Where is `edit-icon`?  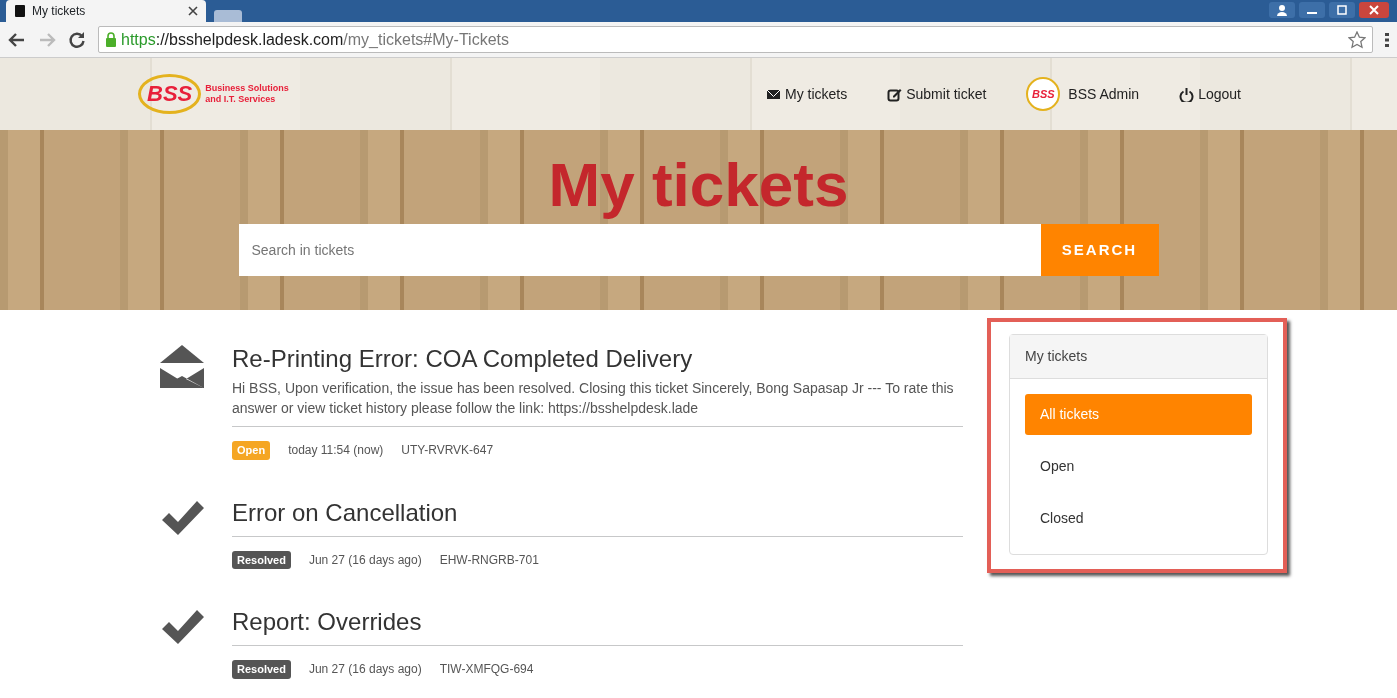 edit-icon is located at coordinates (895, 94).